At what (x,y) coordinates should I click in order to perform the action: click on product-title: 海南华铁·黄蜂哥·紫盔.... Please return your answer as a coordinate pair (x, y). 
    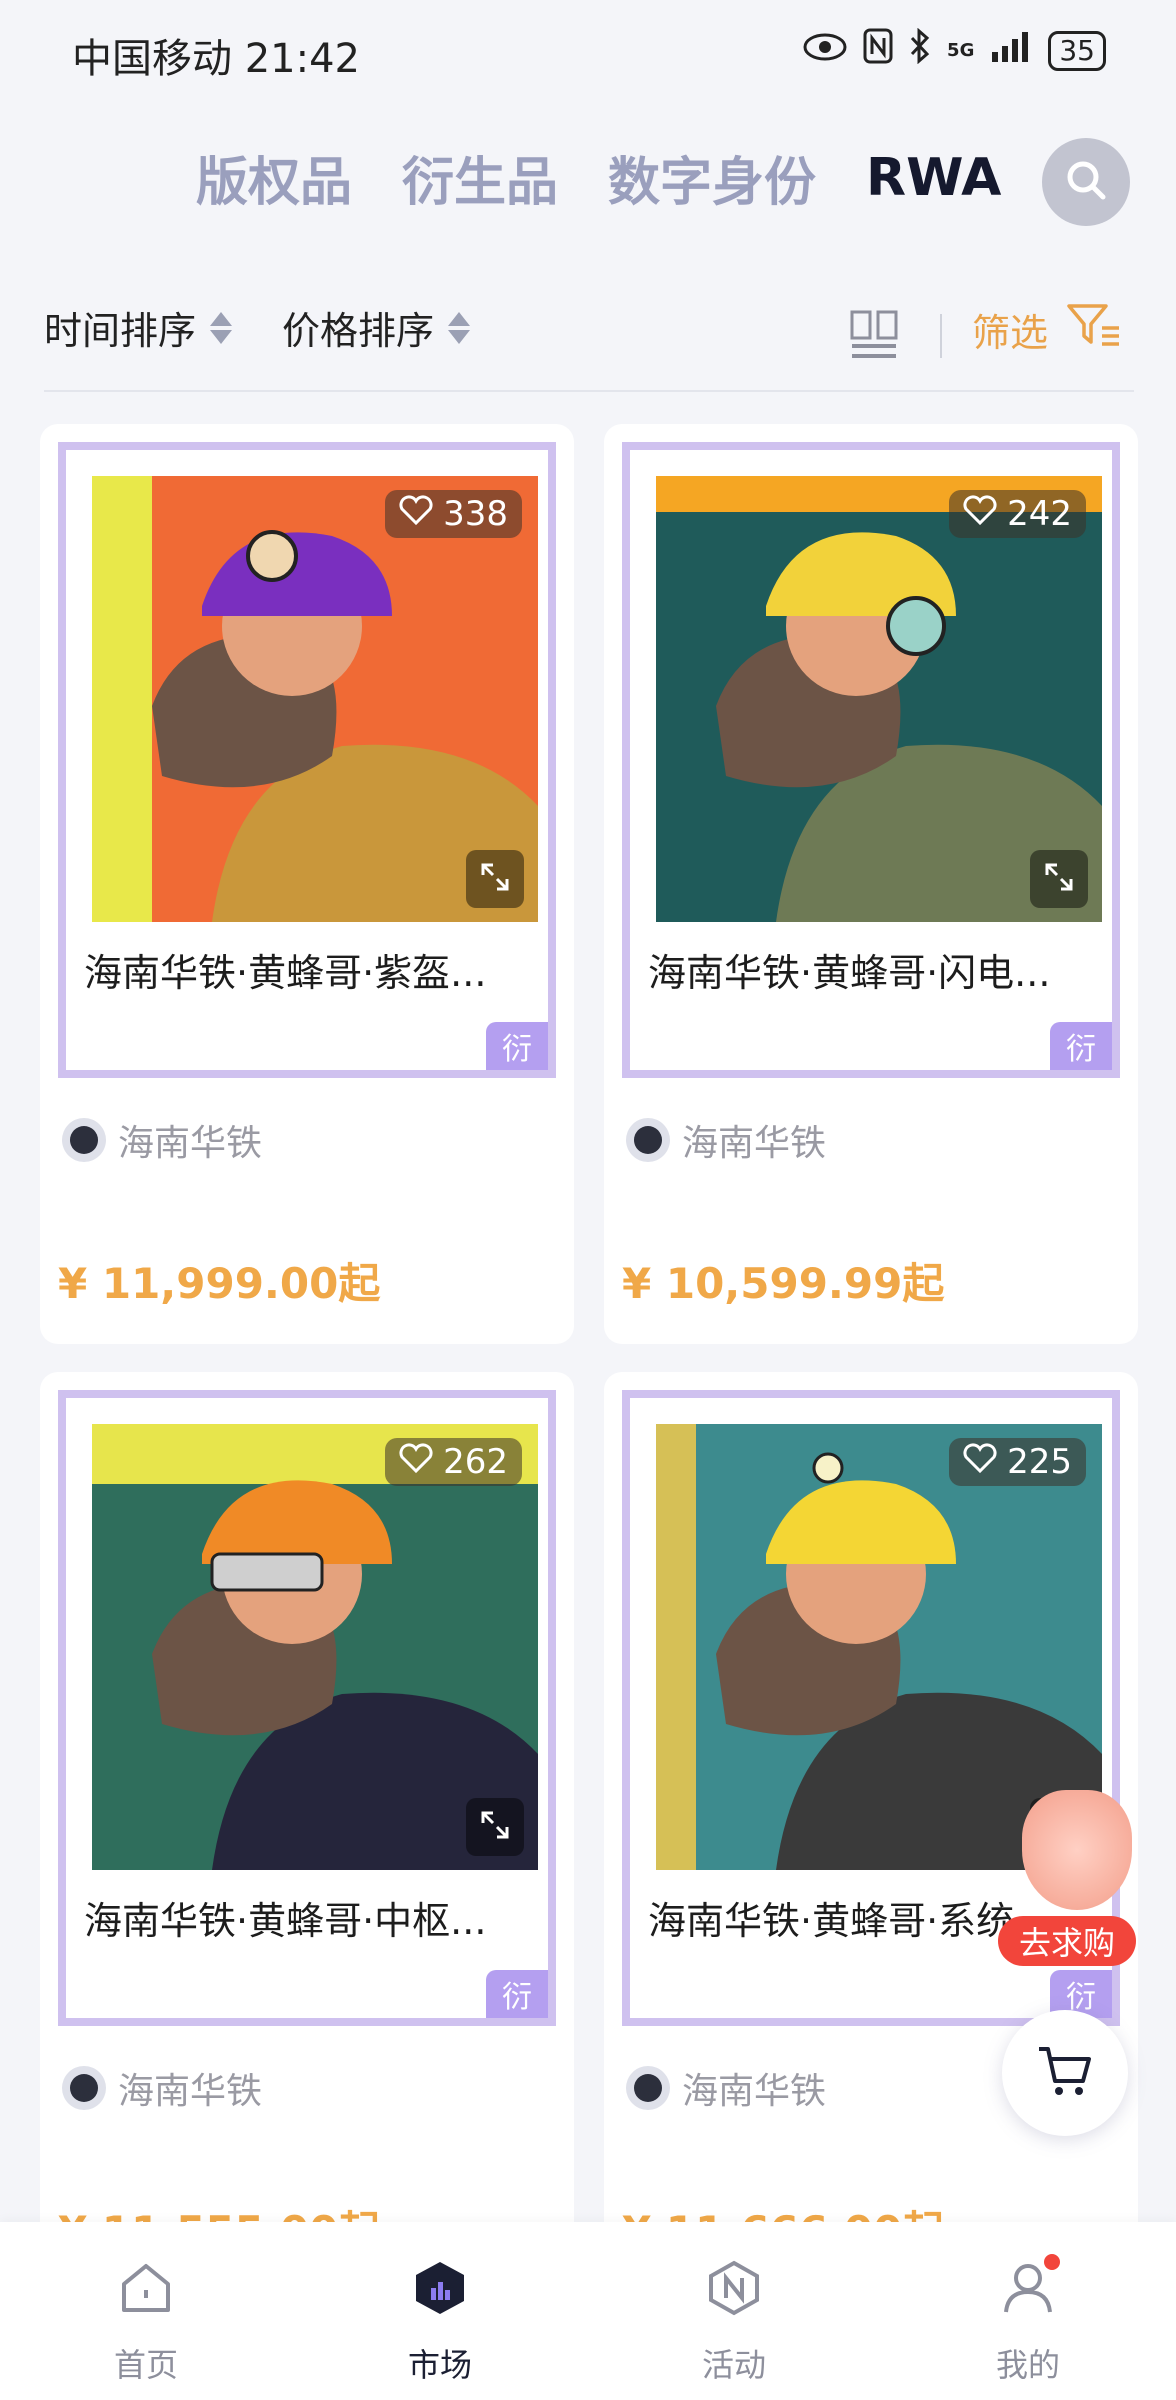
    Looking at the image, I should click on (285, 973).